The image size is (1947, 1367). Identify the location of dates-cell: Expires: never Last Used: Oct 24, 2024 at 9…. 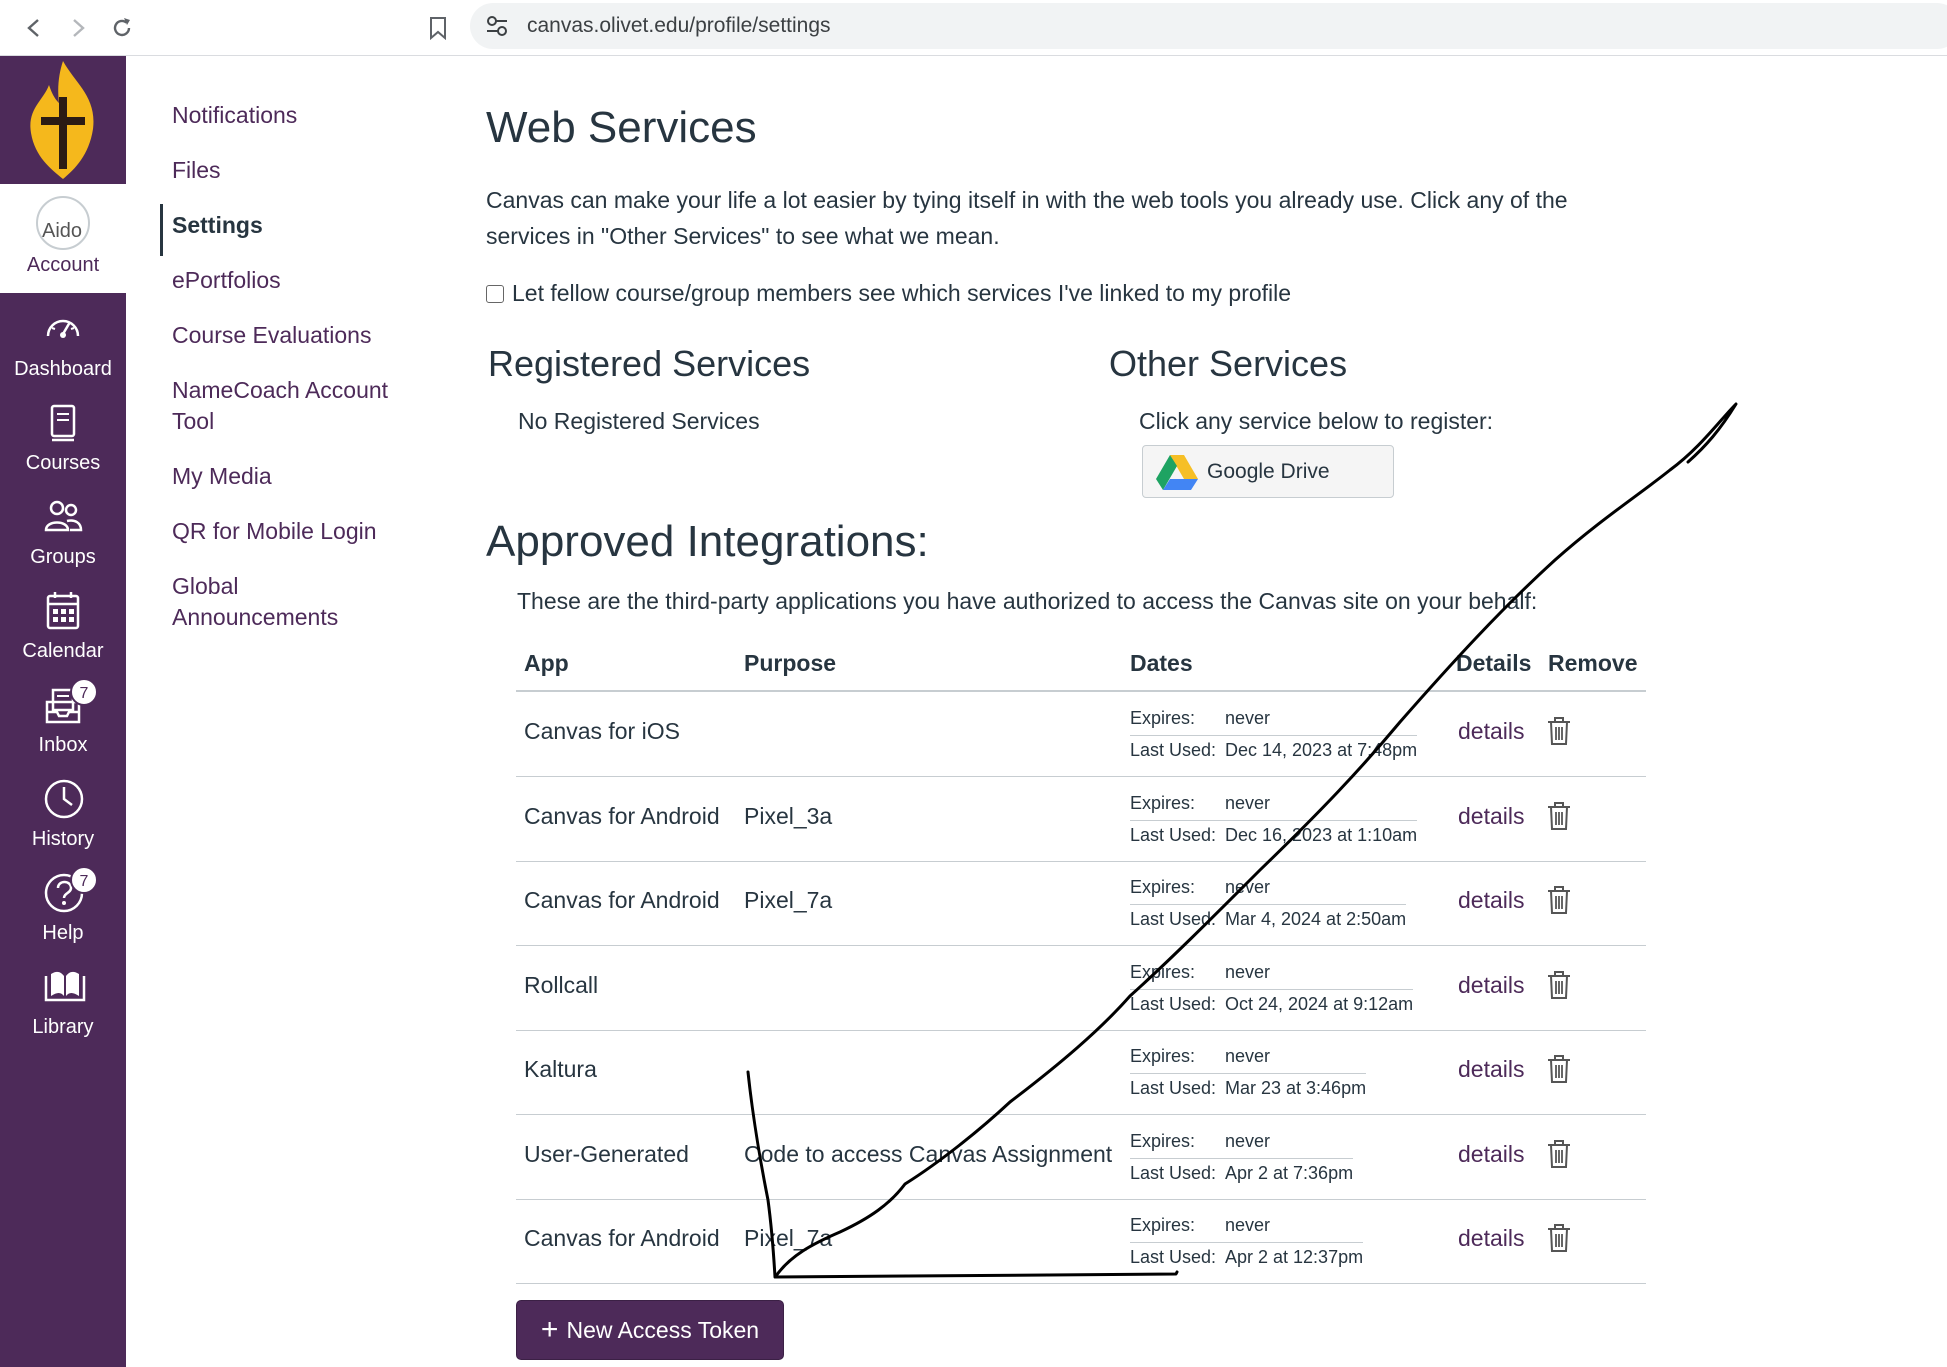
(1272, 990).